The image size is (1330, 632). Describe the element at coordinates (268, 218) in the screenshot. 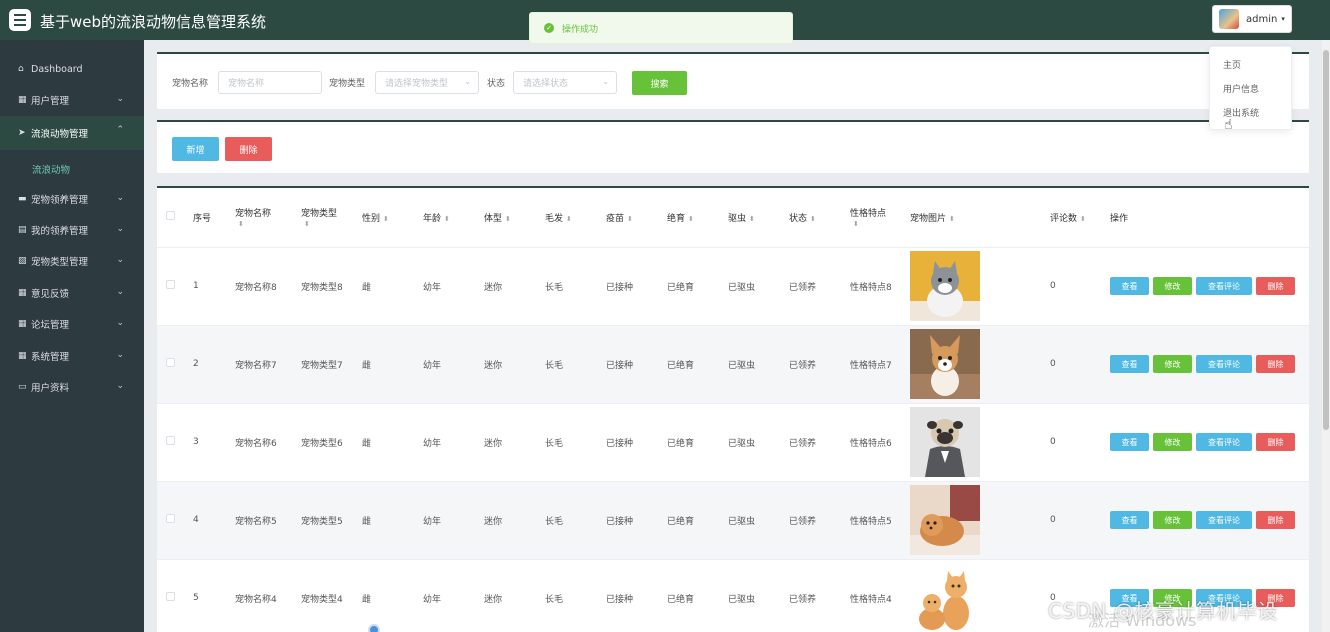

I see `col-header: 宠物名称 ⬍` at that location.